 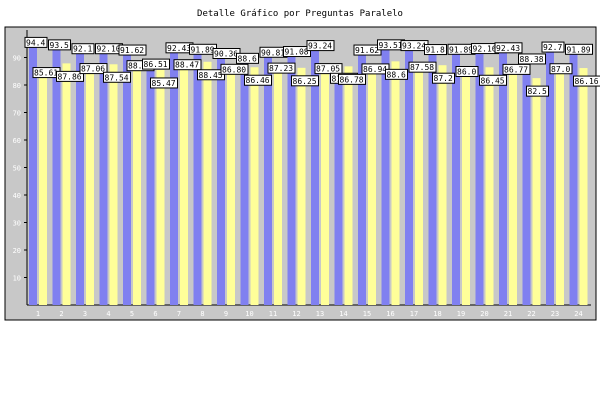 What do you see at coordinates (437, 314) in the screenshot?
I see `x-tick-label: 18` at bounding box center [437, 314].